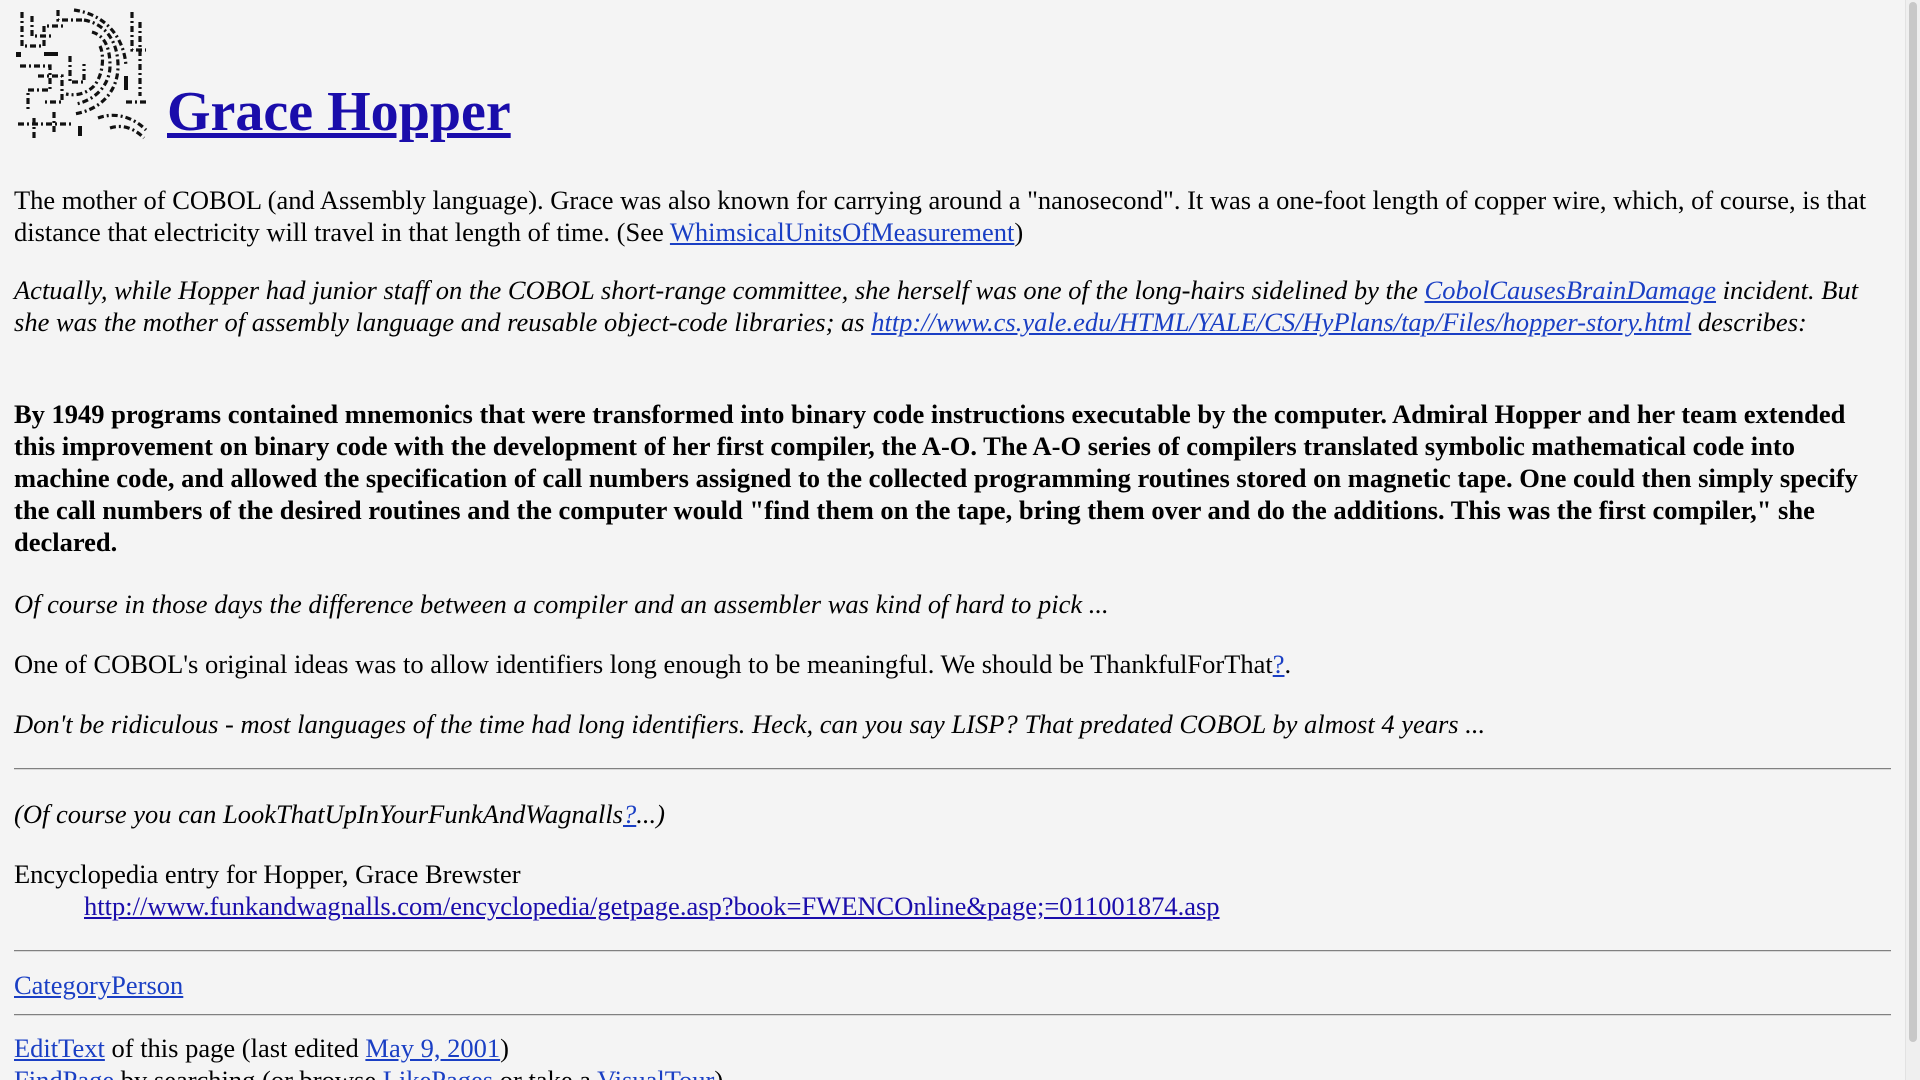 The image size is (1920, 1080). I want to click on category-line: CategoryPerson, so click(98, 985).